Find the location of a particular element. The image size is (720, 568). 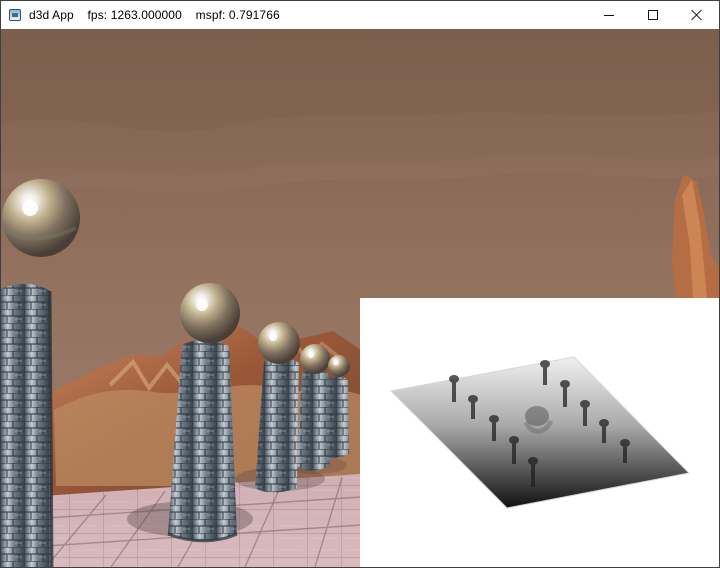

close-icon is located at coordinates (697, 15).